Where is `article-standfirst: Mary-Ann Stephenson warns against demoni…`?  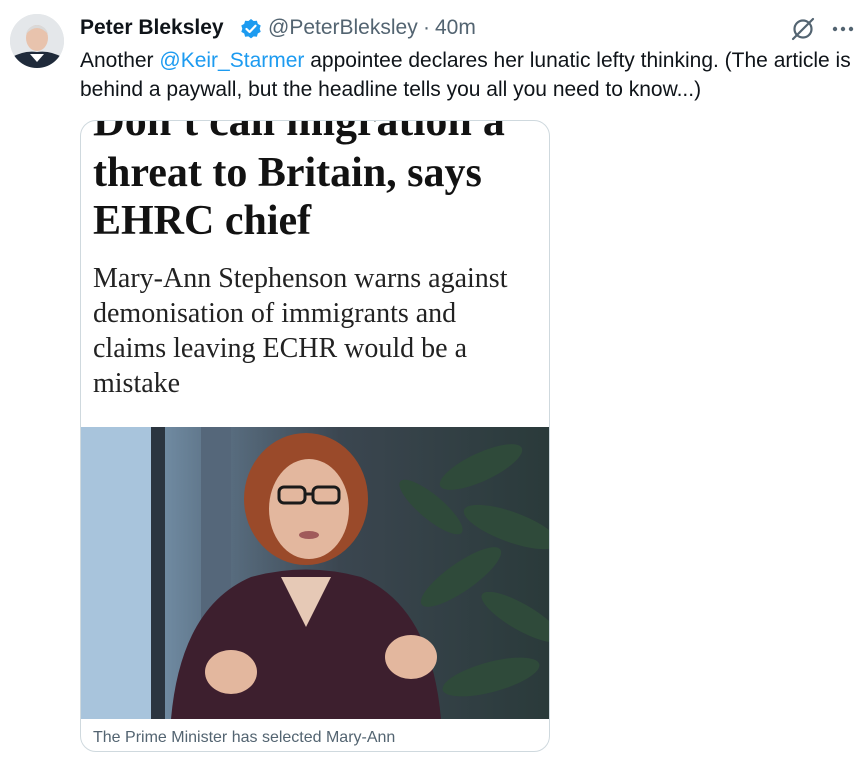 article-standfirst: Mary-Ann Stephenson warns against demoni… is located at coordinates (300, 331).